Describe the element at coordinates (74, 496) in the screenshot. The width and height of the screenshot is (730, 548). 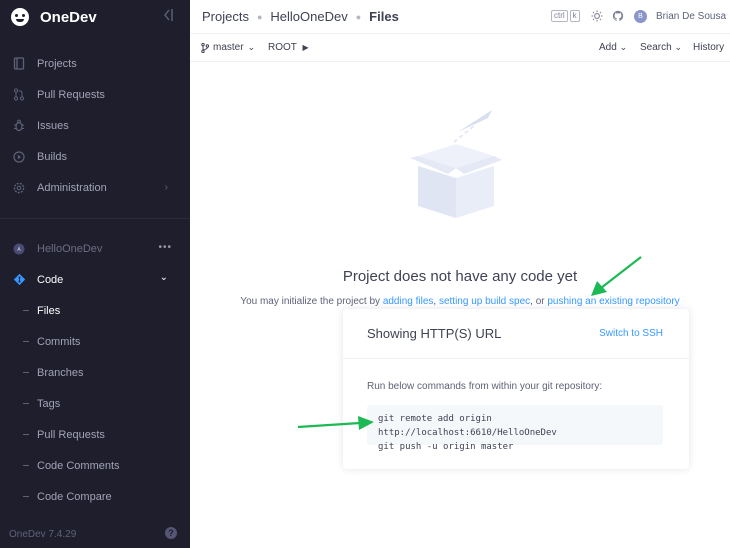
I see `sidebar-subitem-label: Code Compare` at that location.